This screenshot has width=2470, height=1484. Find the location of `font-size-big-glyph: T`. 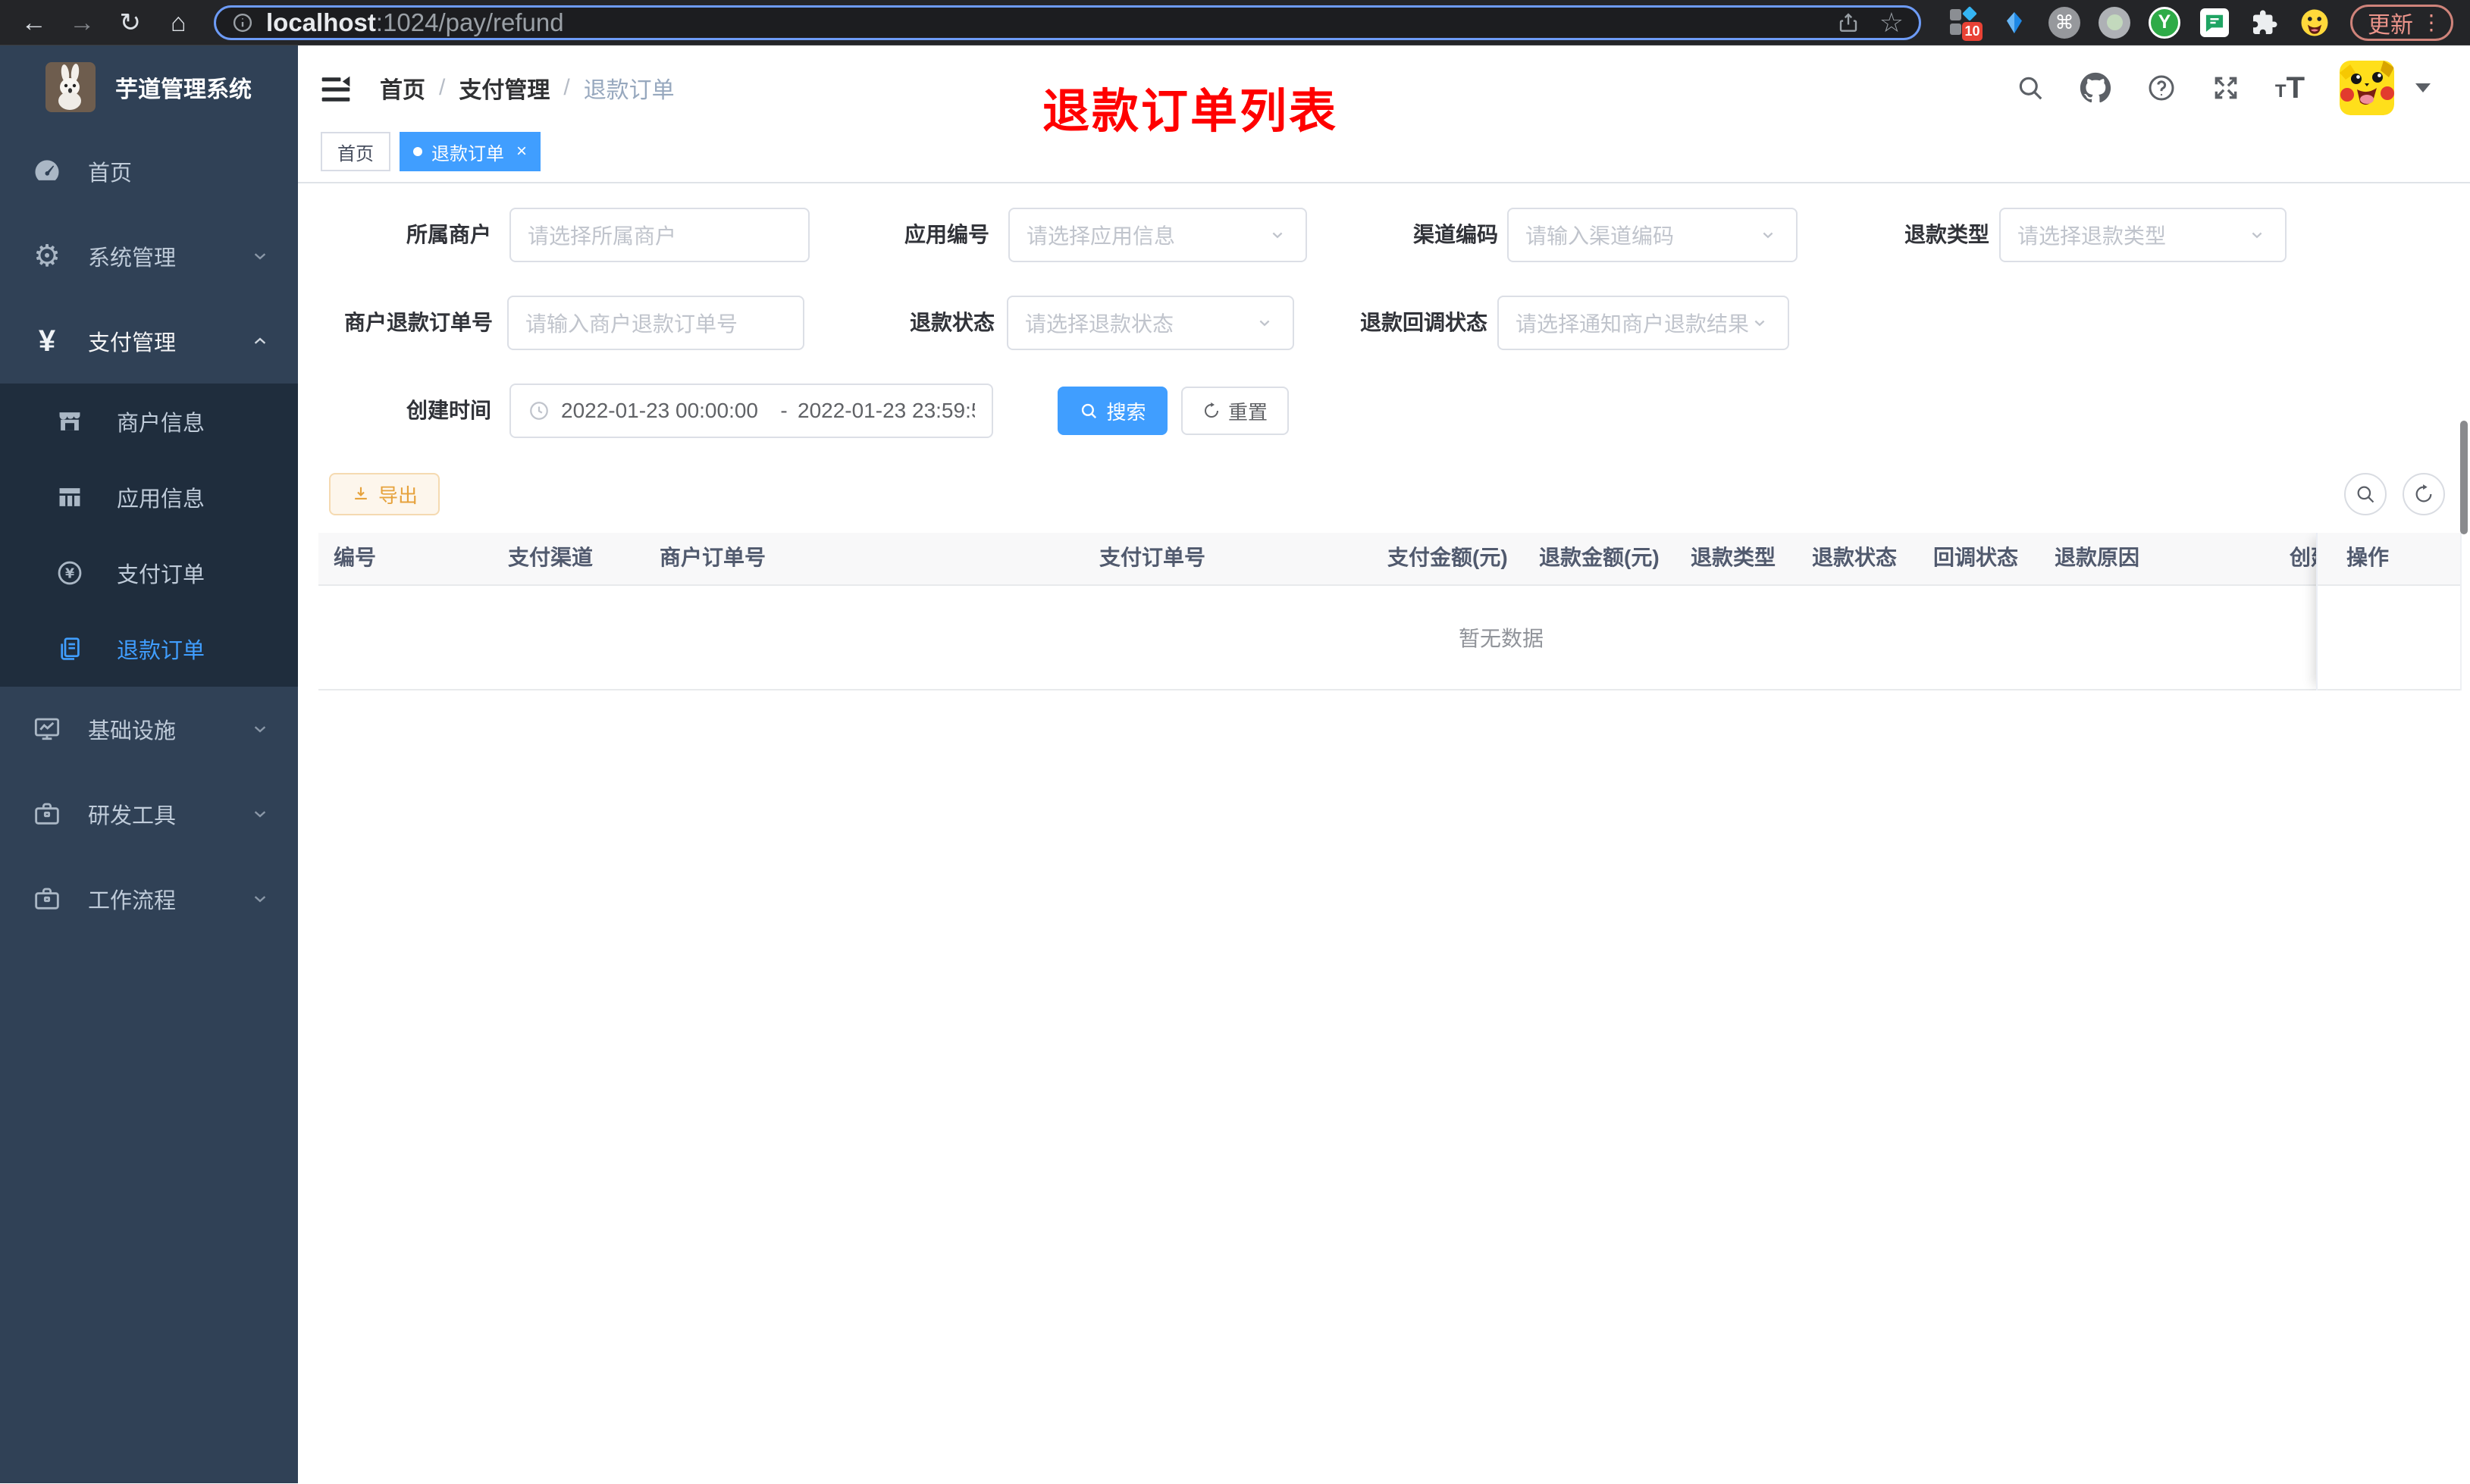

font-size-big-glyph: T is located at coordinates (2295, 88).